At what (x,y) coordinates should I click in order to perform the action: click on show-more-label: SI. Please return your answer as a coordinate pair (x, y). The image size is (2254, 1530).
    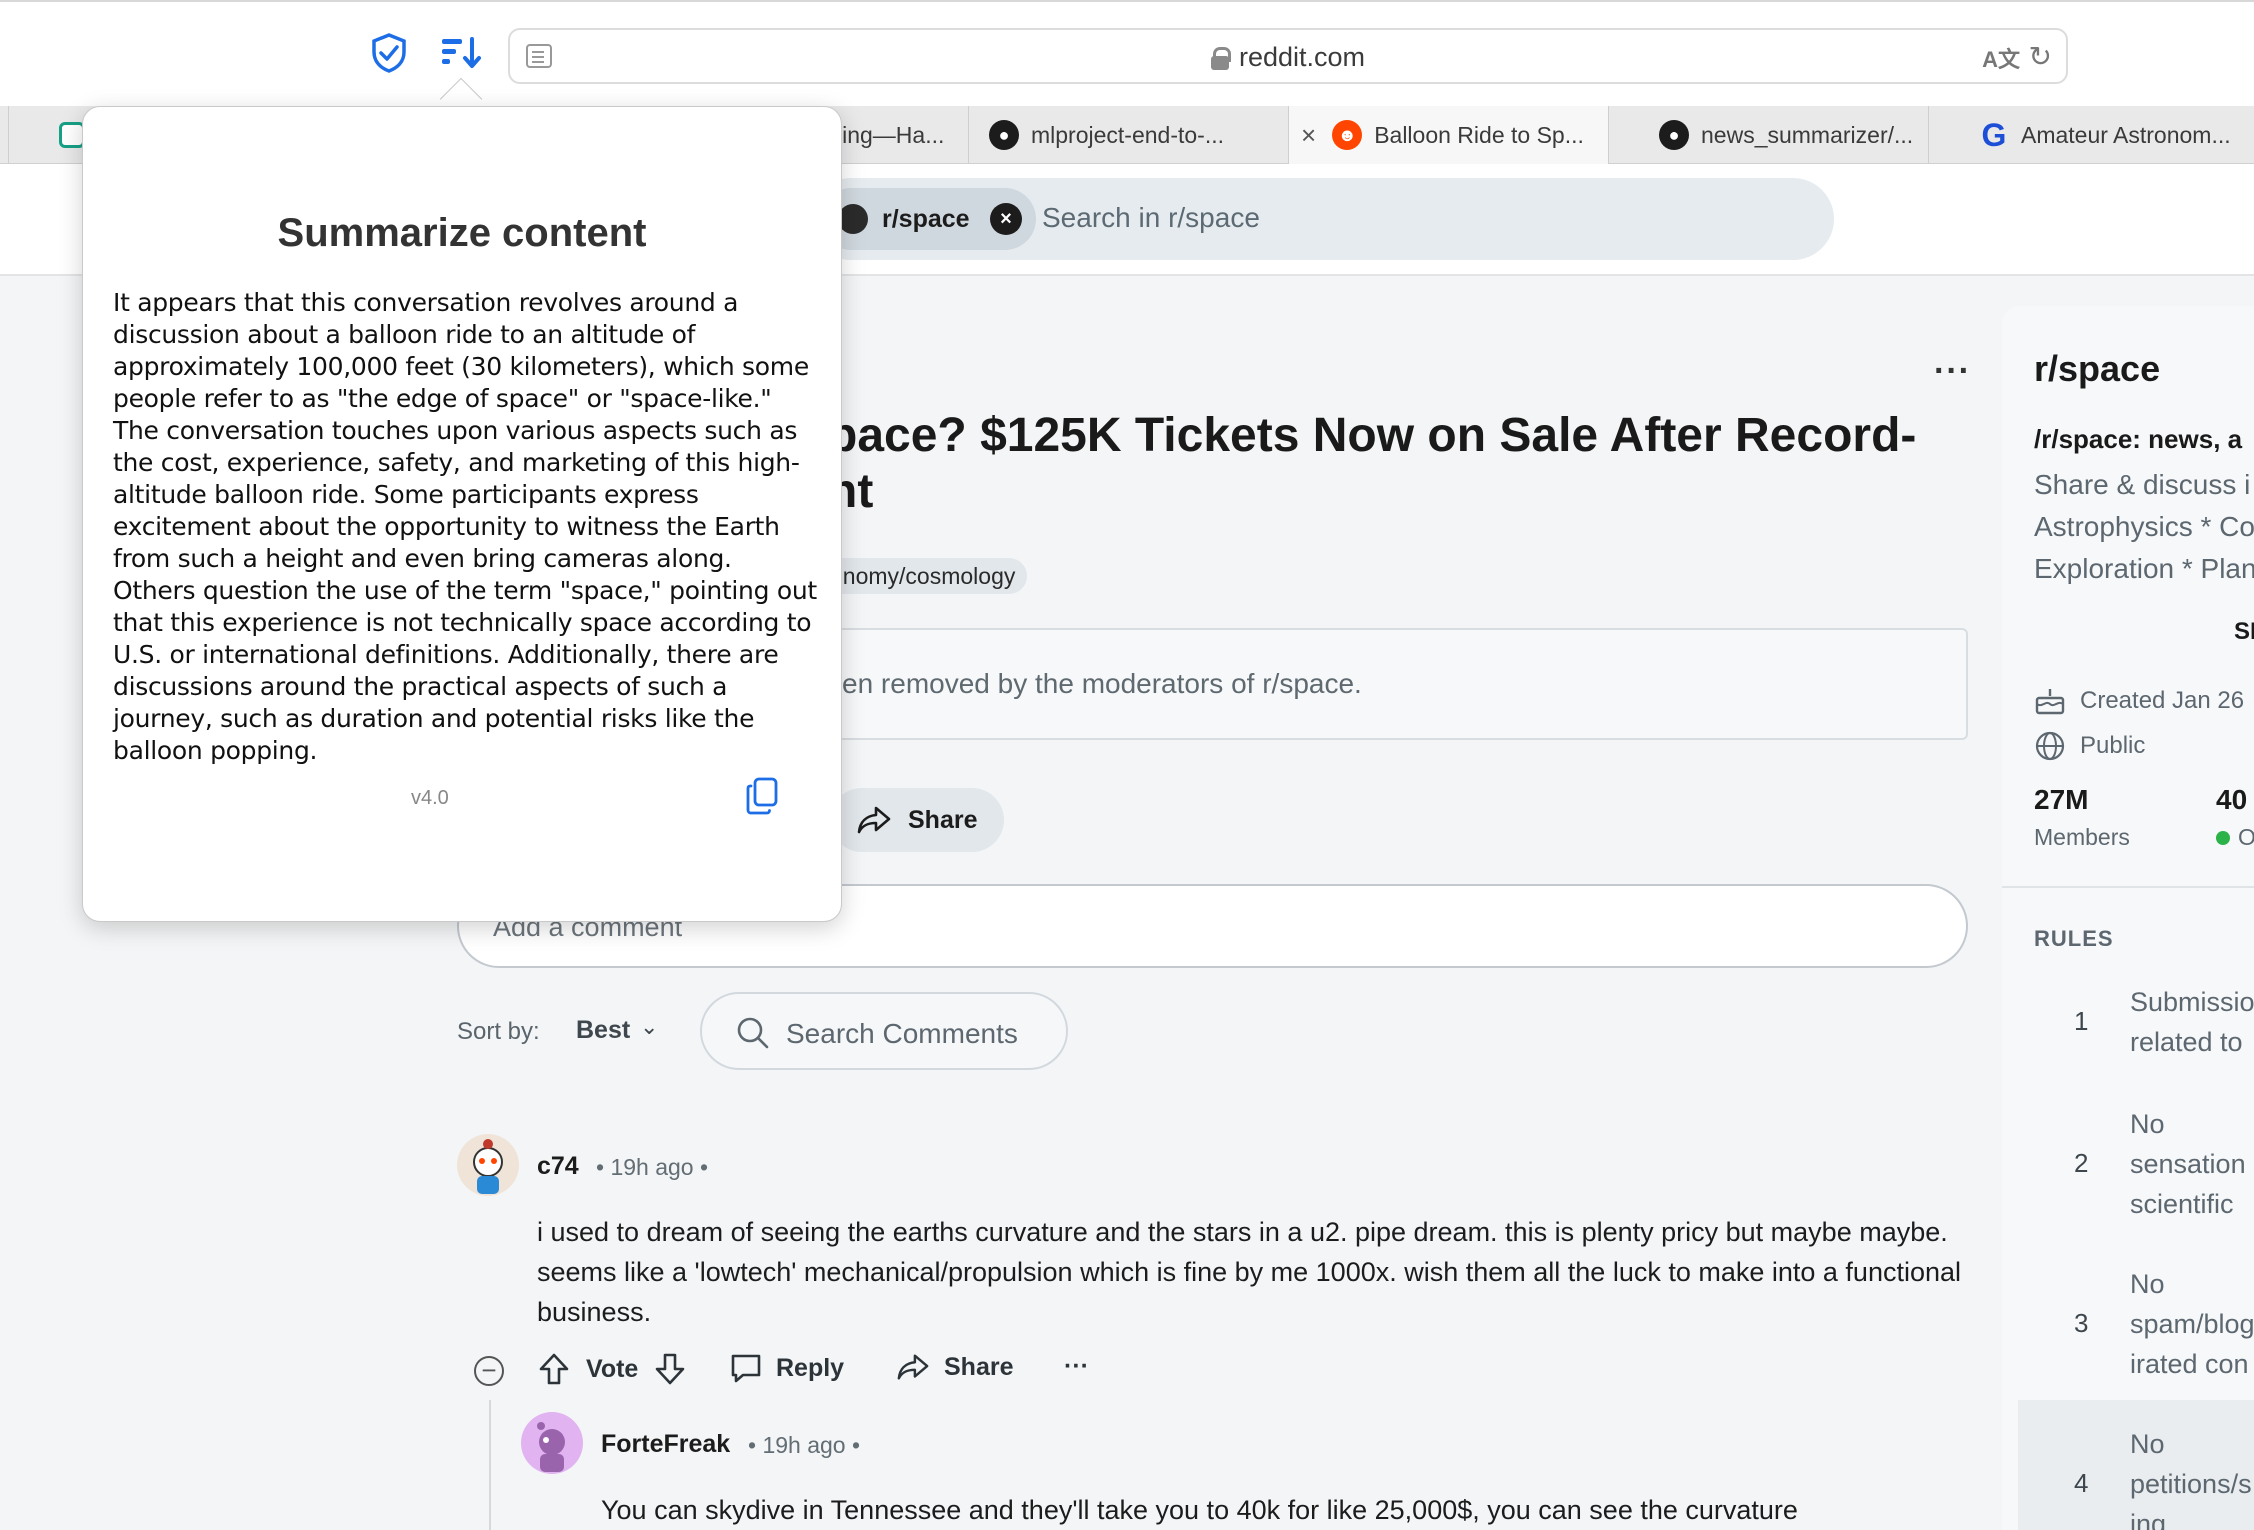
    Looking at the image, I should click on (2244, 632).